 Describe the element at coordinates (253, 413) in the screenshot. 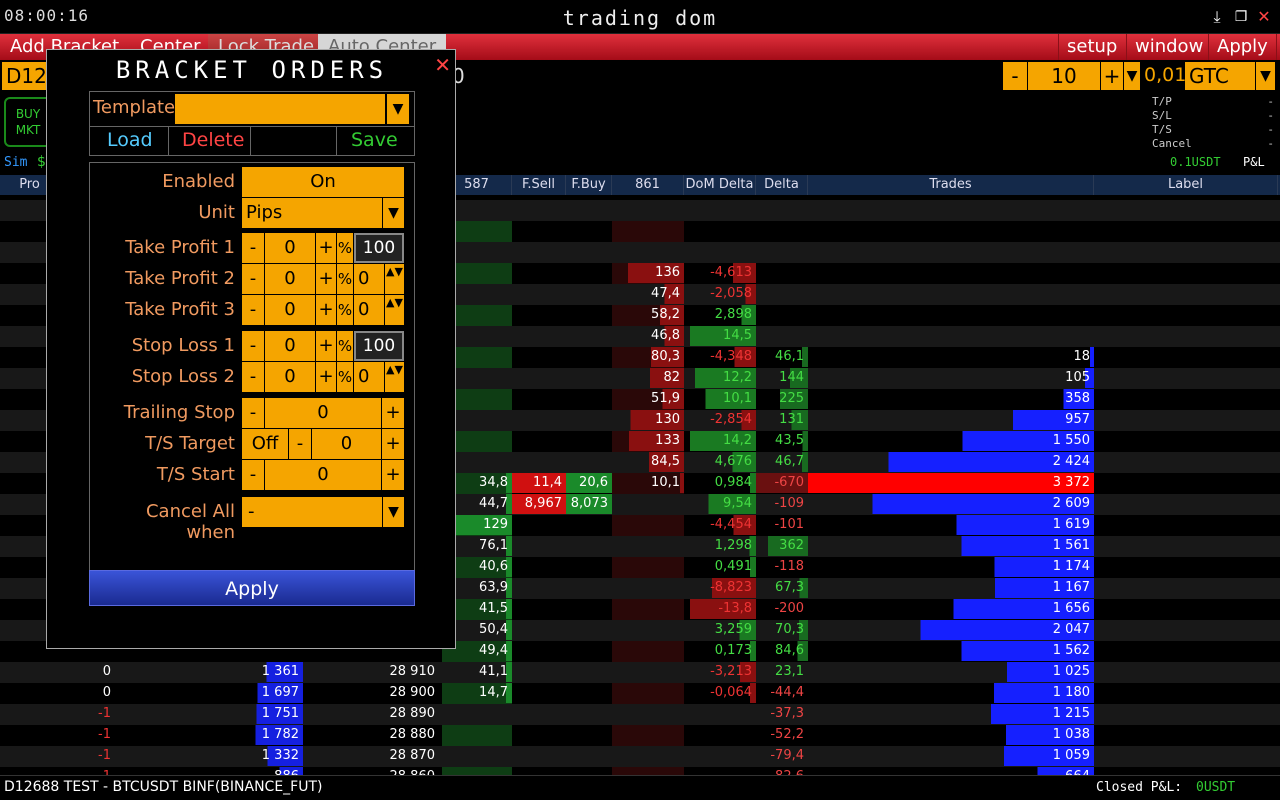

I see `trailing-stop-minus: -` at that location.